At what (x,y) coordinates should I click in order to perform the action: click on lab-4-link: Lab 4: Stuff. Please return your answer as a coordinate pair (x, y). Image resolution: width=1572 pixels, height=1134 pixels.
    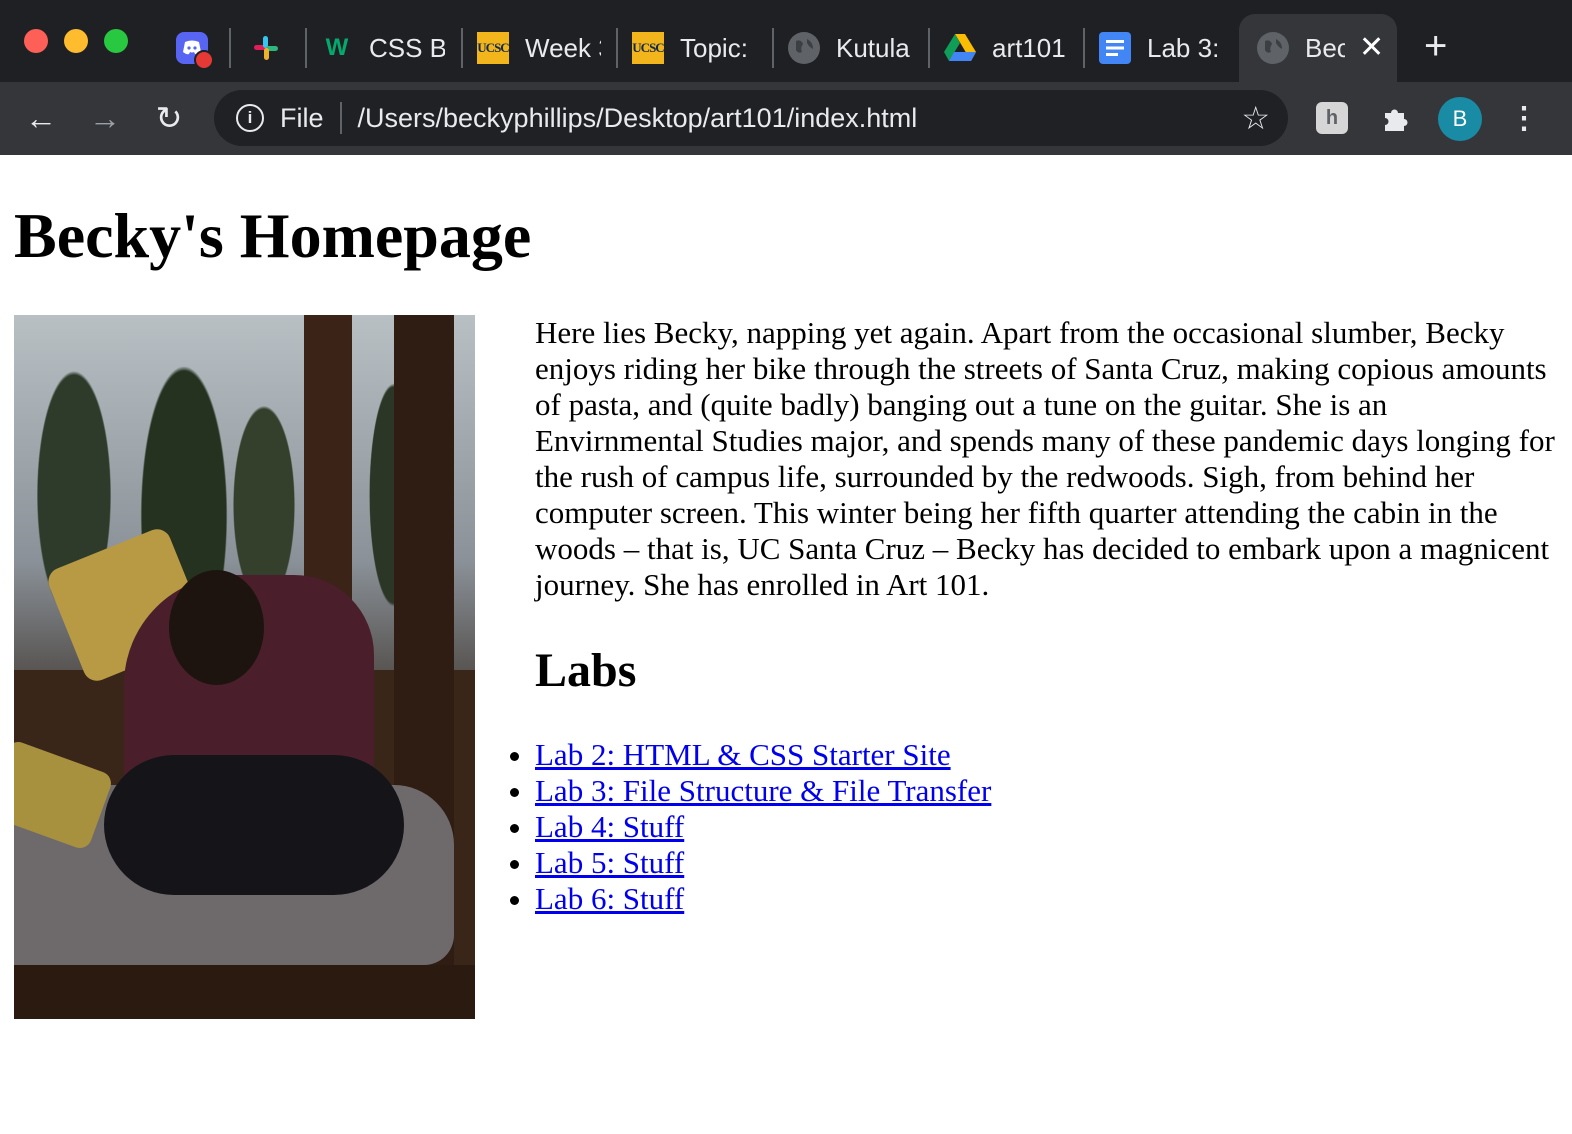
    Looking at the image, I should click on (609, 826).